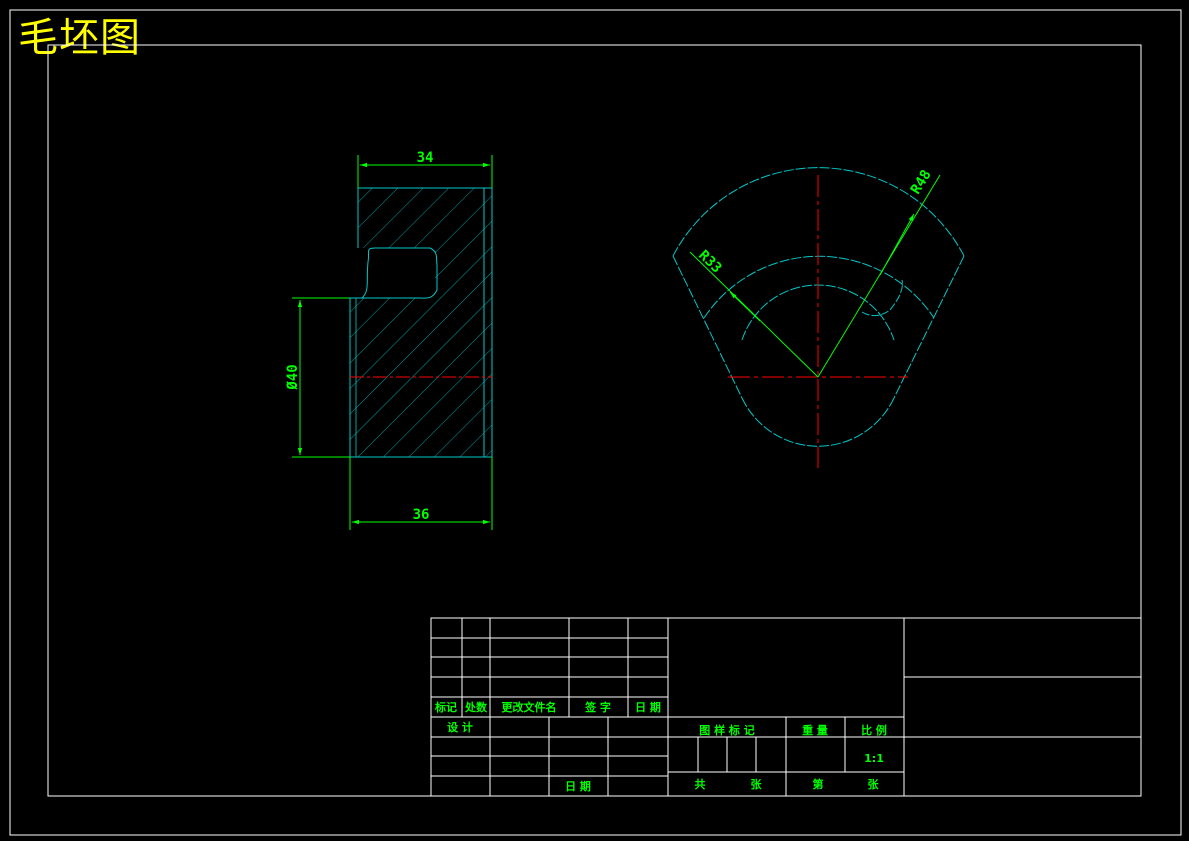 The width and height of the screenshot is (1189, 841). Describe the element at coordinates (897, 244) in the screenshot. I see `radius-r48-arrow` at that location.